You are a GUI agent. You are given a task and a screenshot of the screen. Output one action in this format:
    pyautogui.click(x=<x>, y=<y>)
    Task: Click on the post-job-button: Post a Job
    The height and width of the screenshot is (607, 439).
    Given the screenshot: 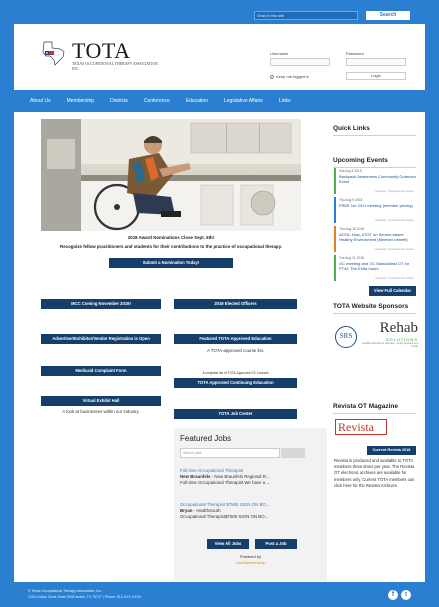 What is the action you would take?
    pyautogui.click(x=276, y=544)
    